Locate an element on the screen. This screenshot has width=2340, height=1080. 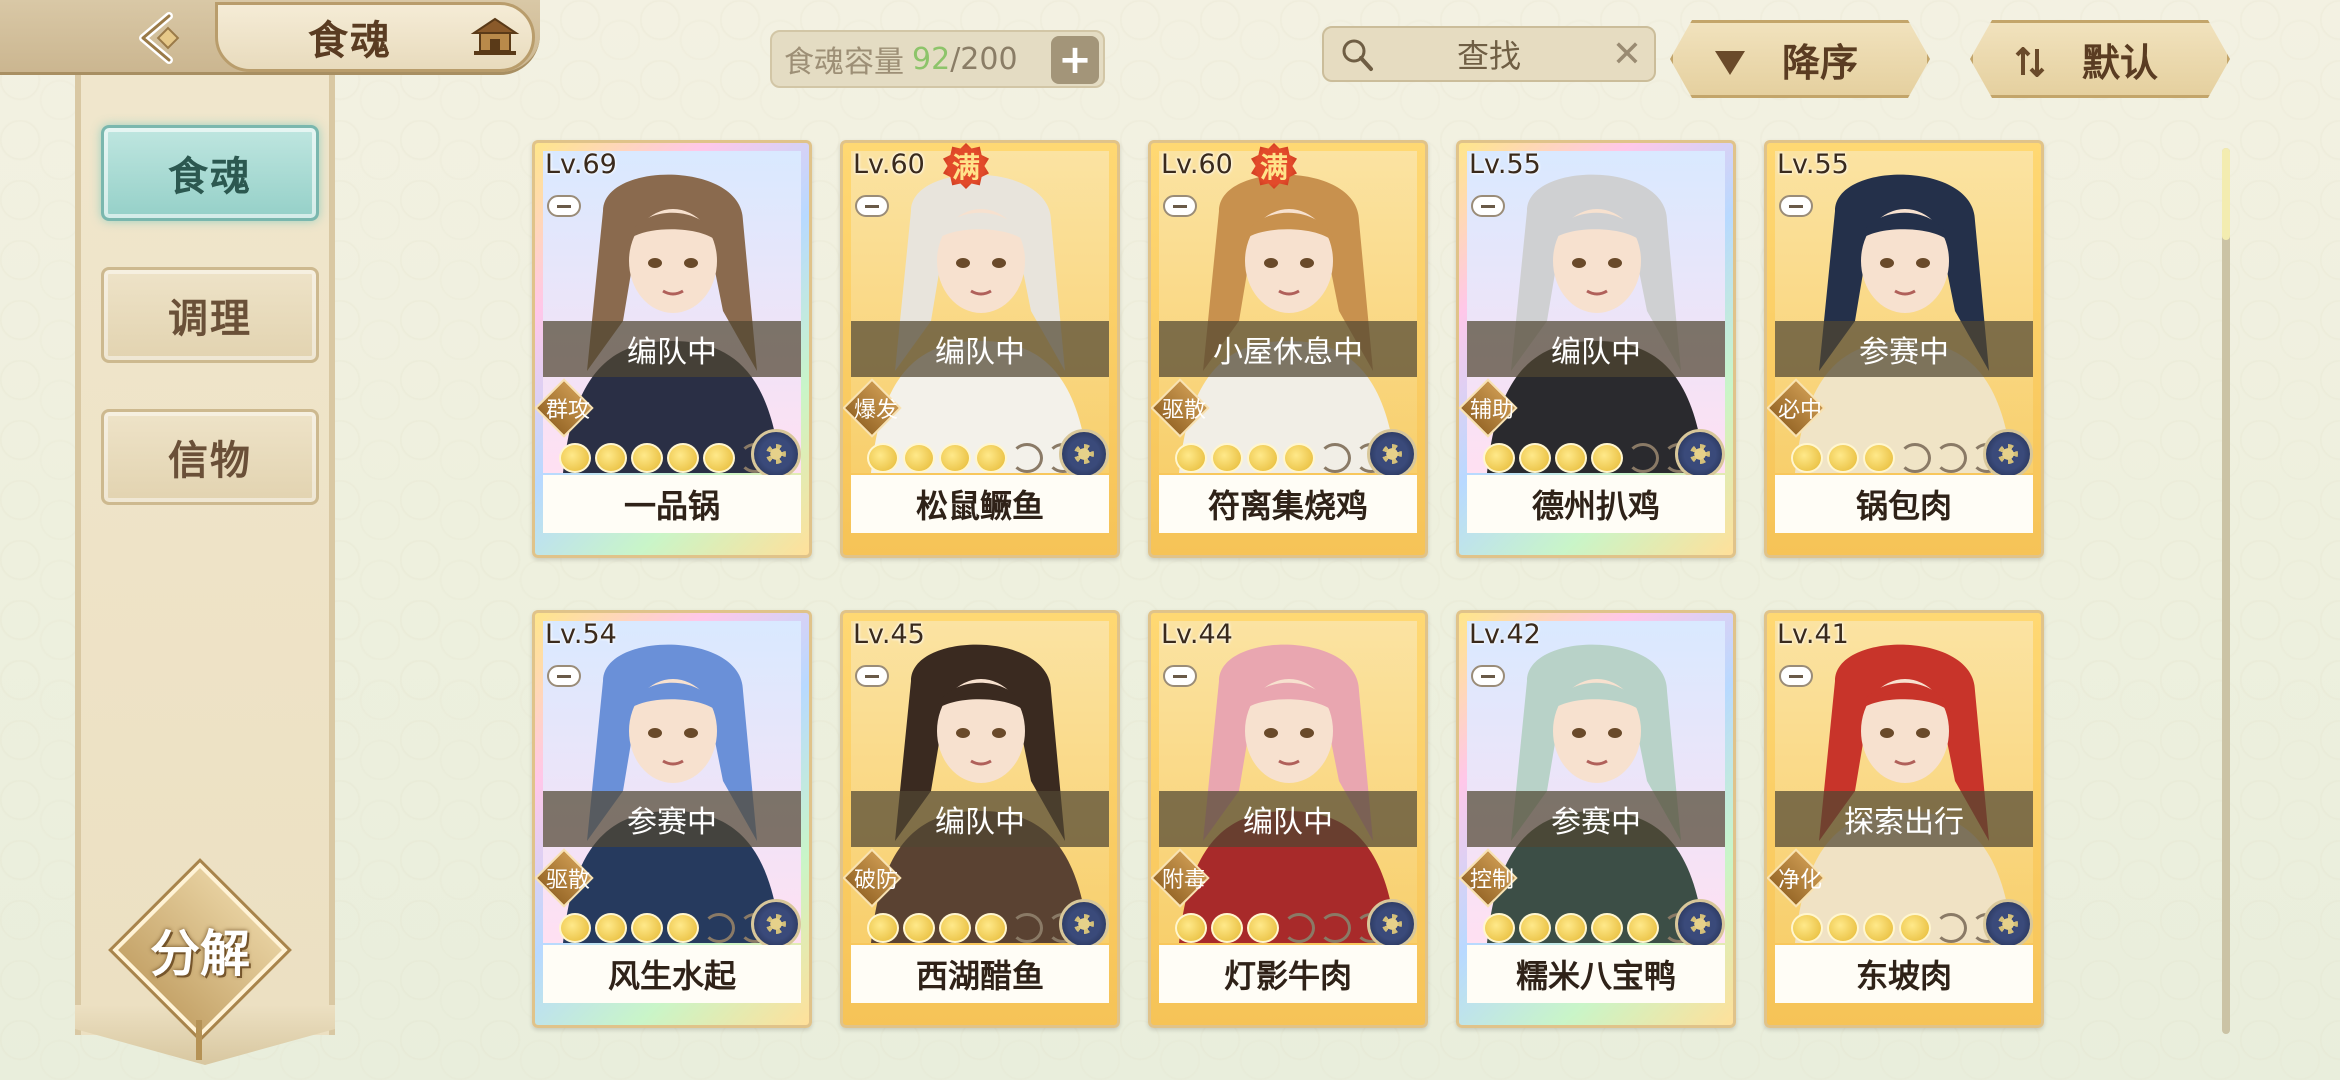
tab-label: 调理 is located at coordinates (210, 319).